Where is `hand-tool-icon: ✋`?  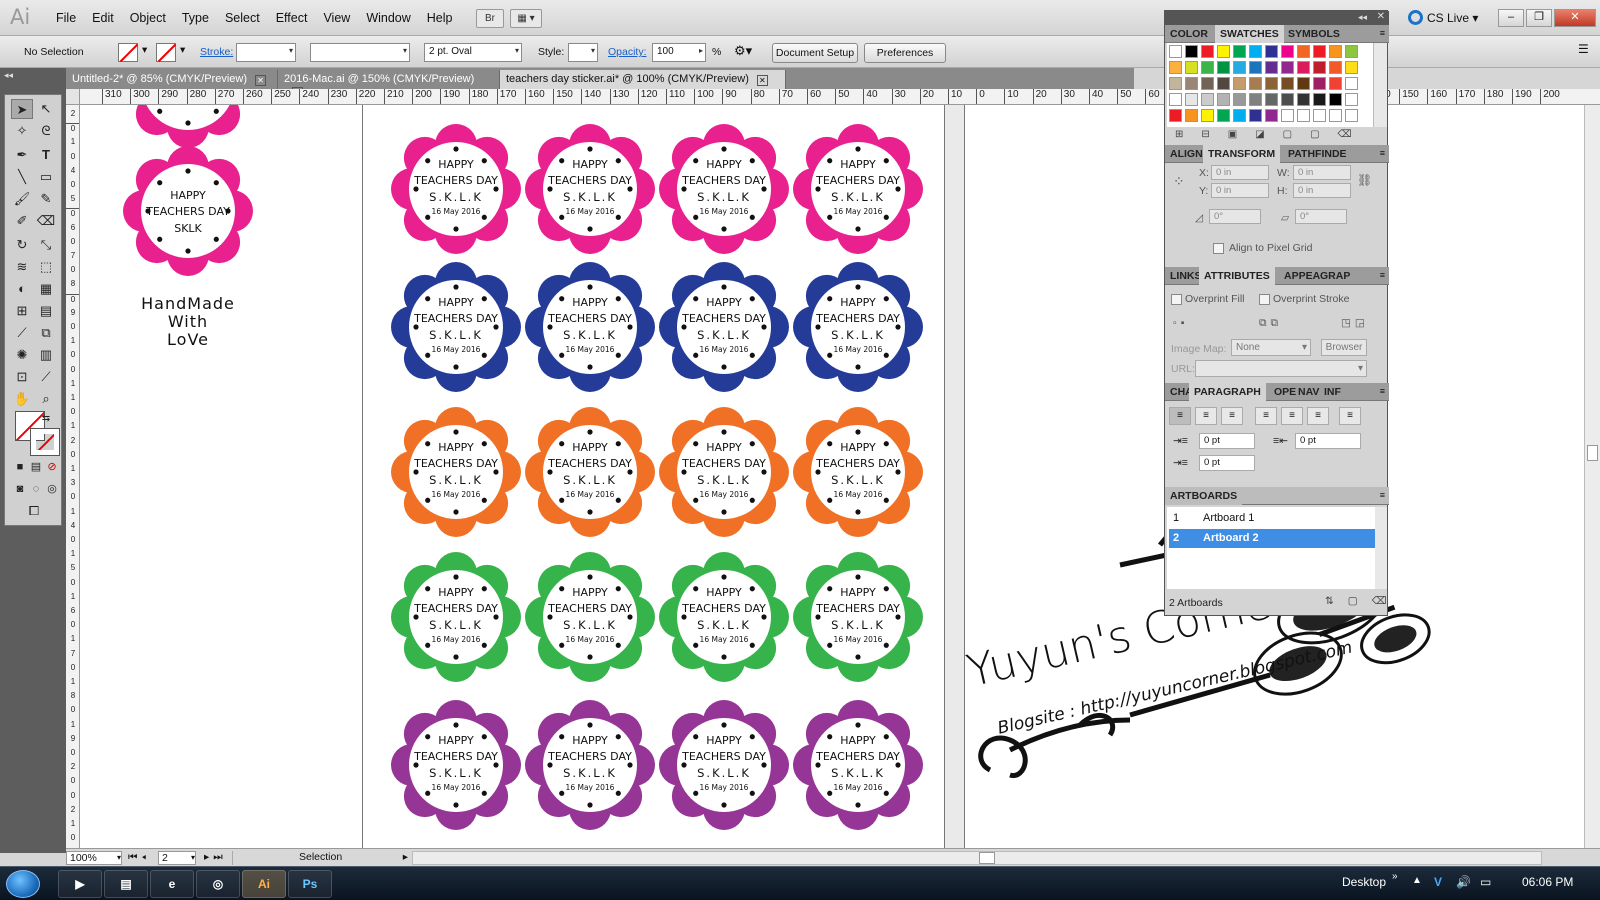 hand-tool-icon: ✋ is located at coordinates (22, 399).